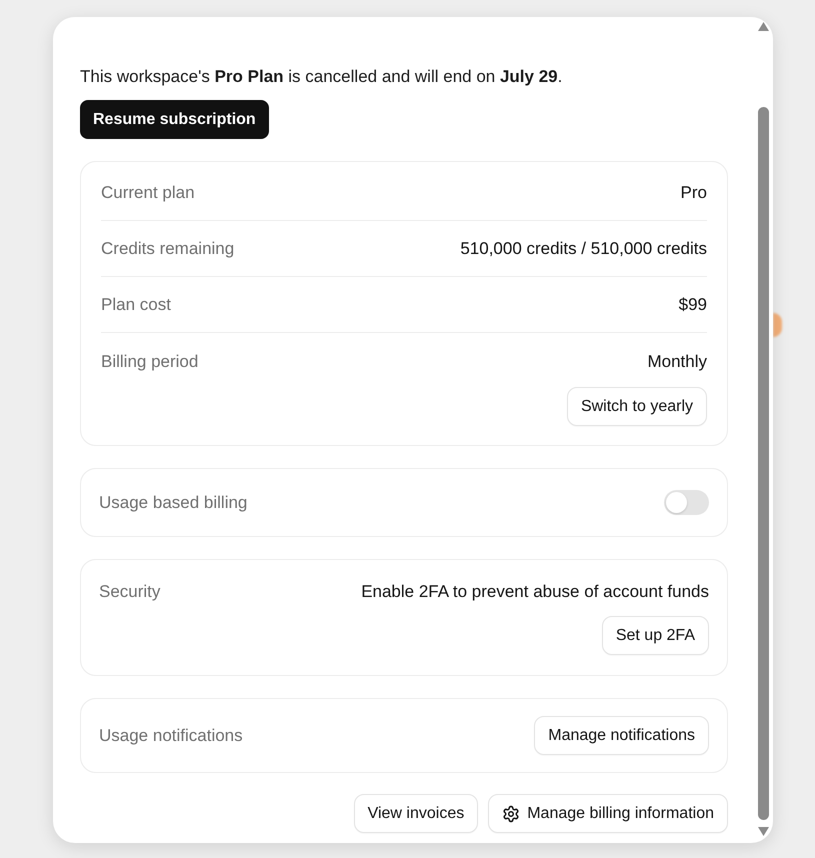 Image resolution: width=815 pixels, height=858 pixels. Describe the element at coordinates (322, 77) in the screenshot. I see `cancellation-notice: This workspace's Pro Plan is cancelled and will end on July 29.` at that location.